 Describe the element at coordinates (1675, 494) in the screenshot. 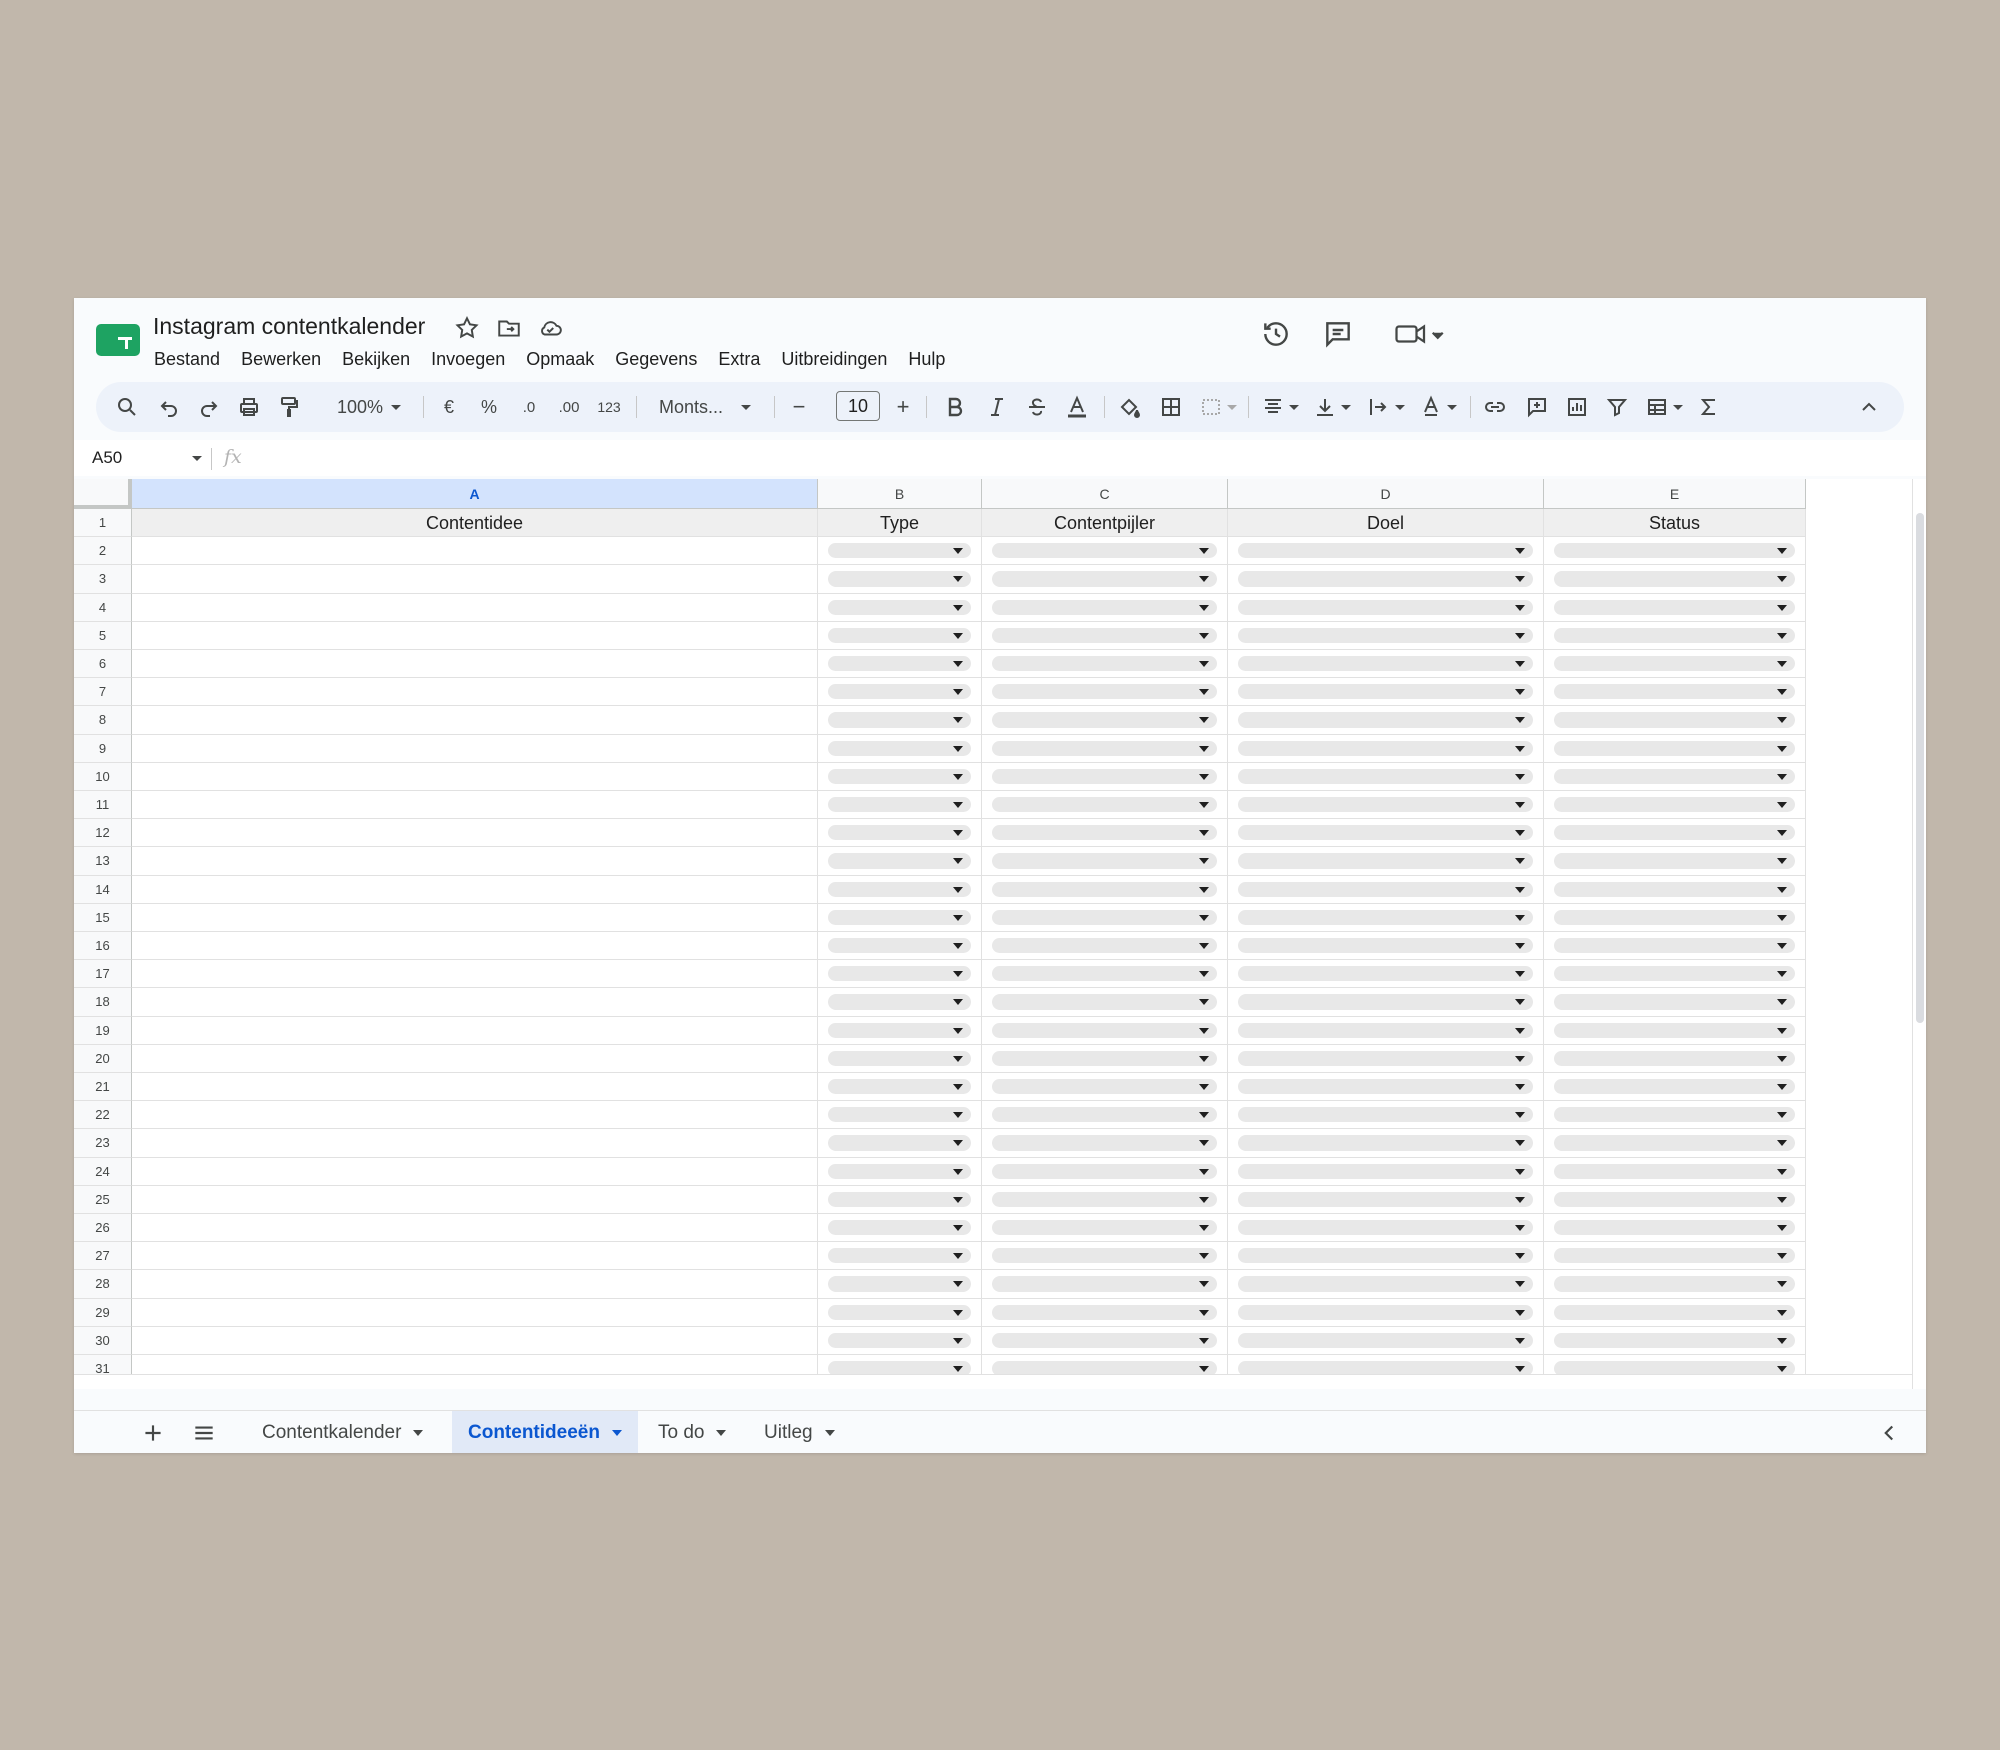

I see `column-header-e: E` at that location.